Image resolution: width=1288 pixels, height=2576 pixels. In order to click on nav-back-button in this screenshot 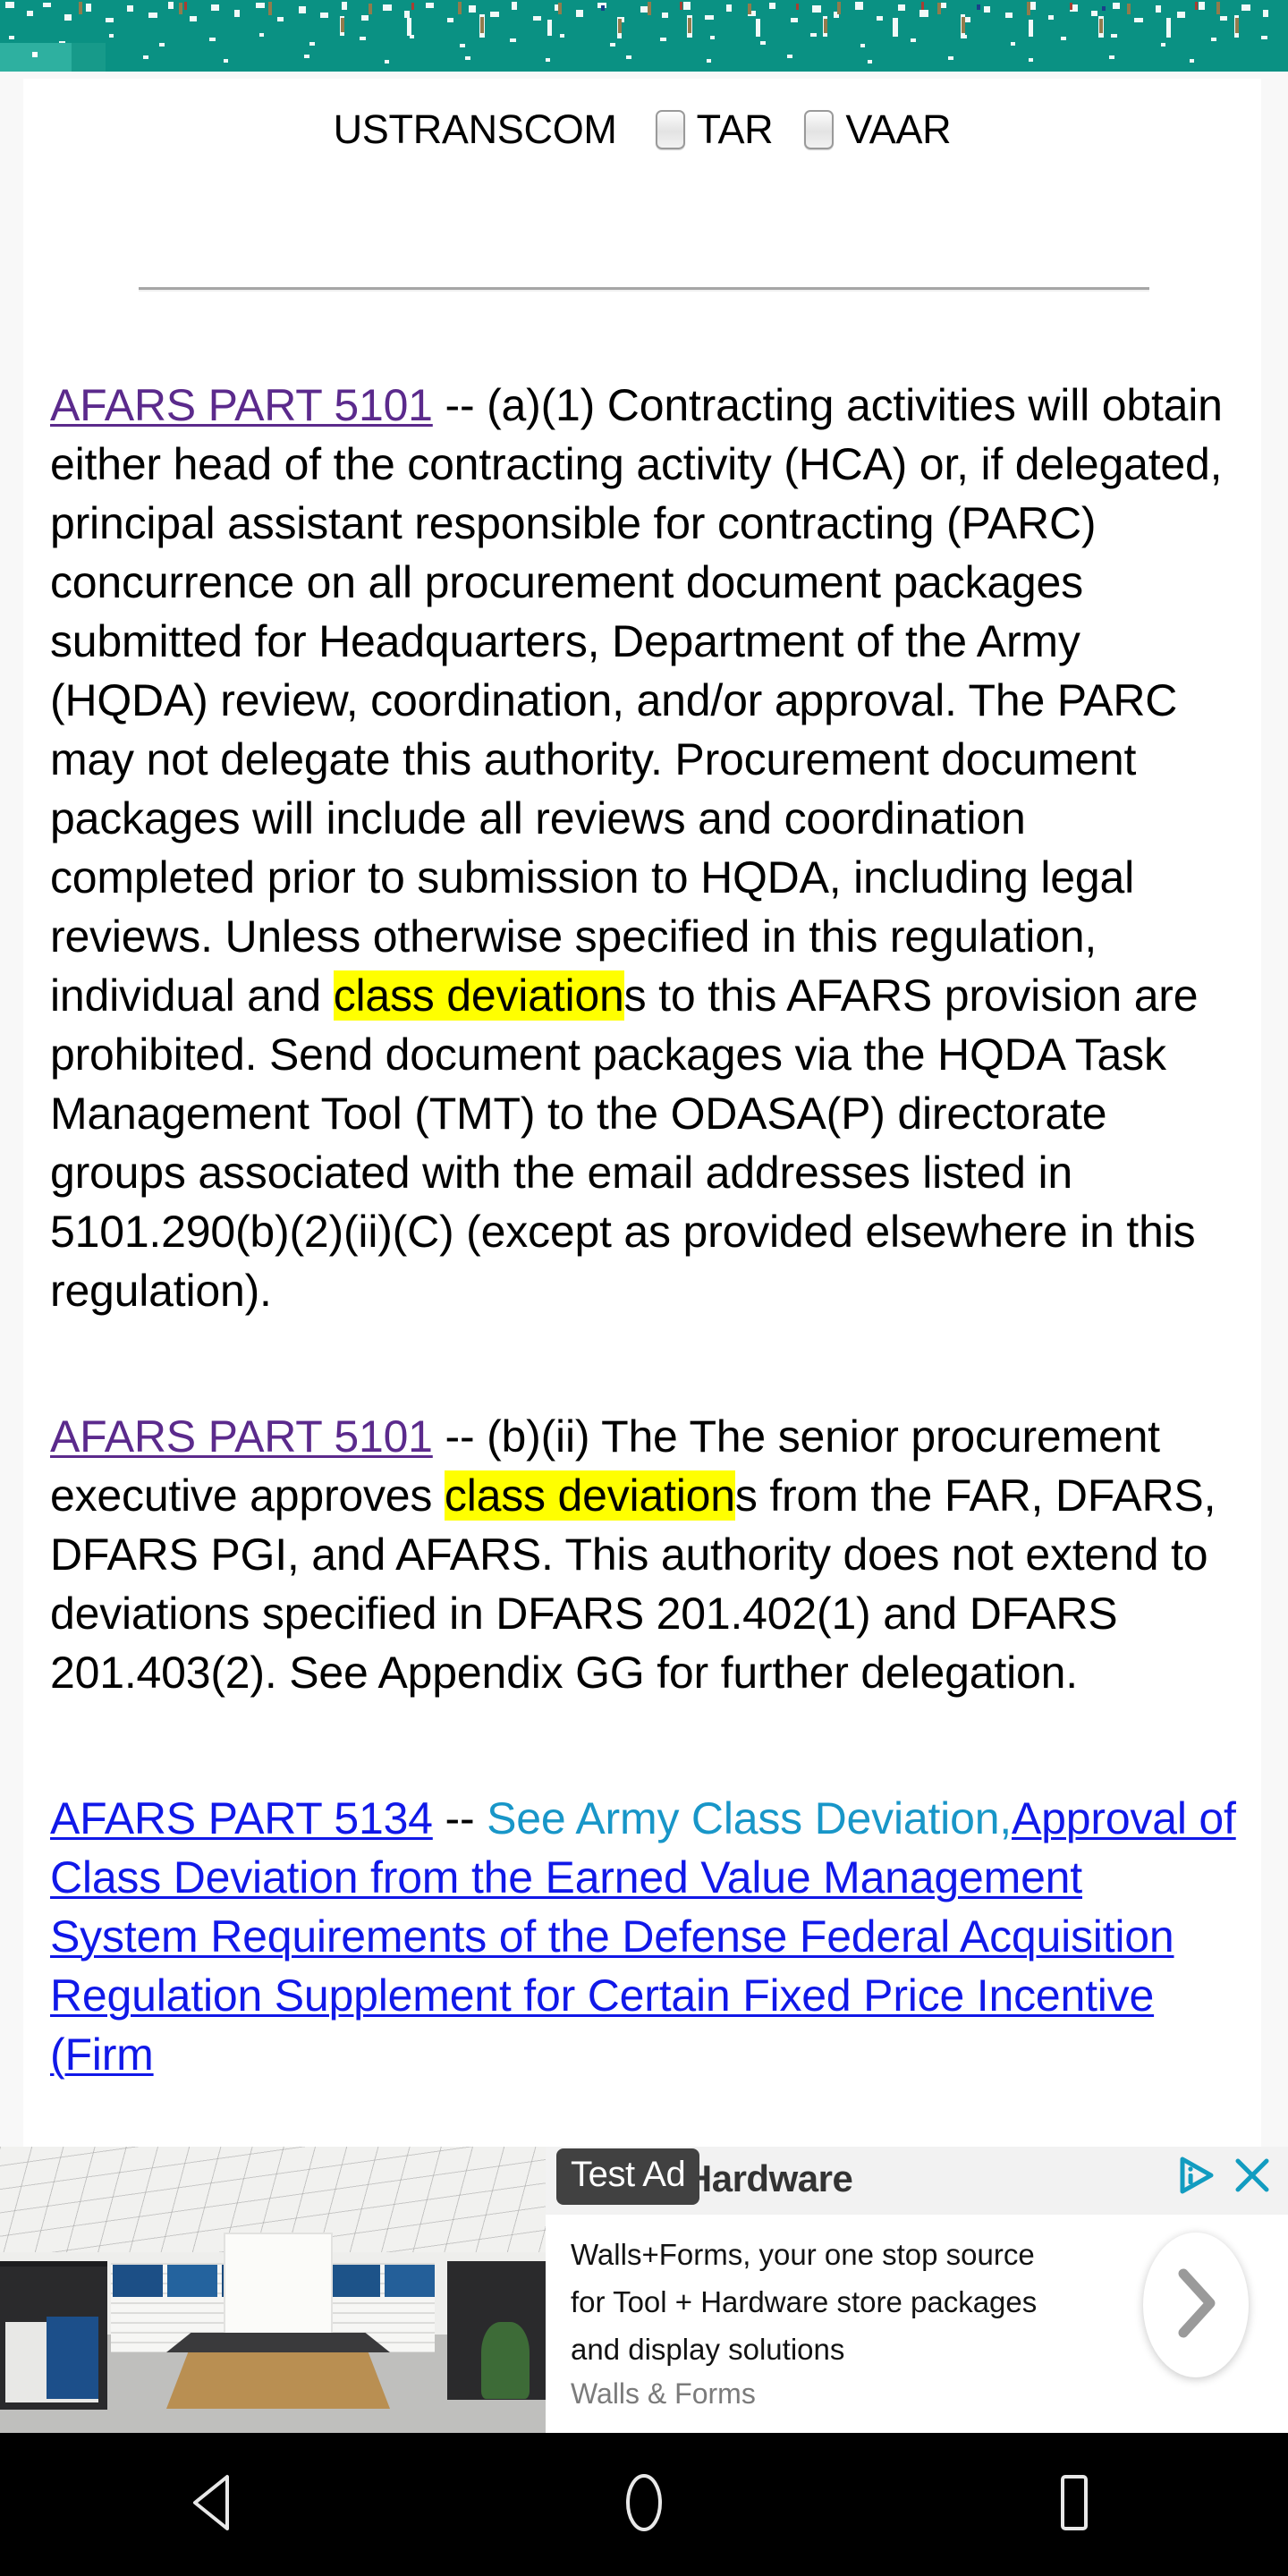, I will do `click(214, 2504)`.